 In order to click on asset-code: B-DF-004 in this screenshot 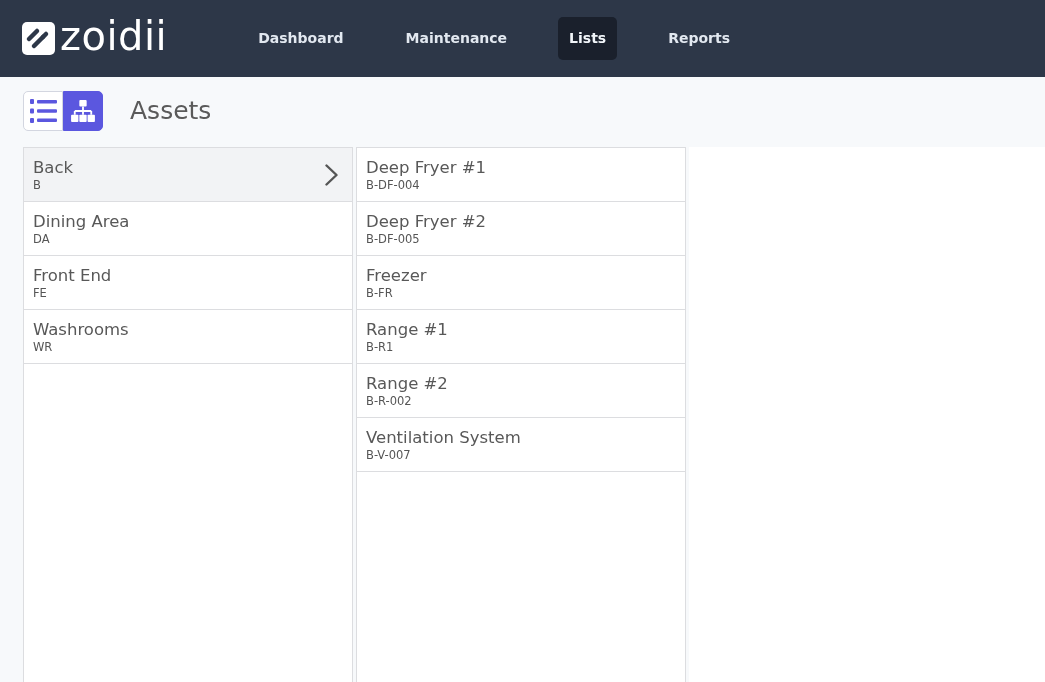, I will do `click(393, 185)`.